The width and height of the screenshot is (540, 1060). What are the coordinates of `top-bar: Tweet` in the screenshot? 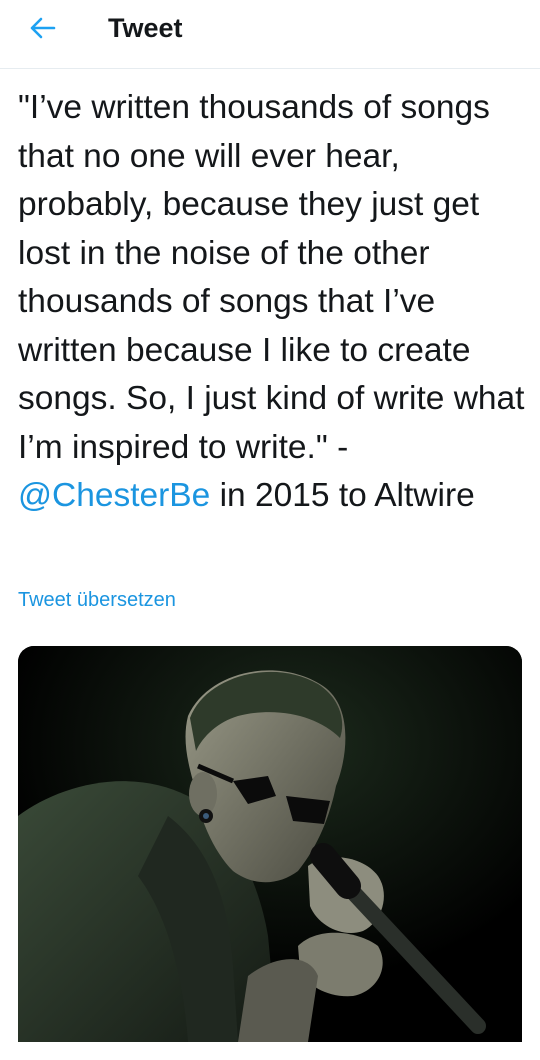 It's located at (270, 34).